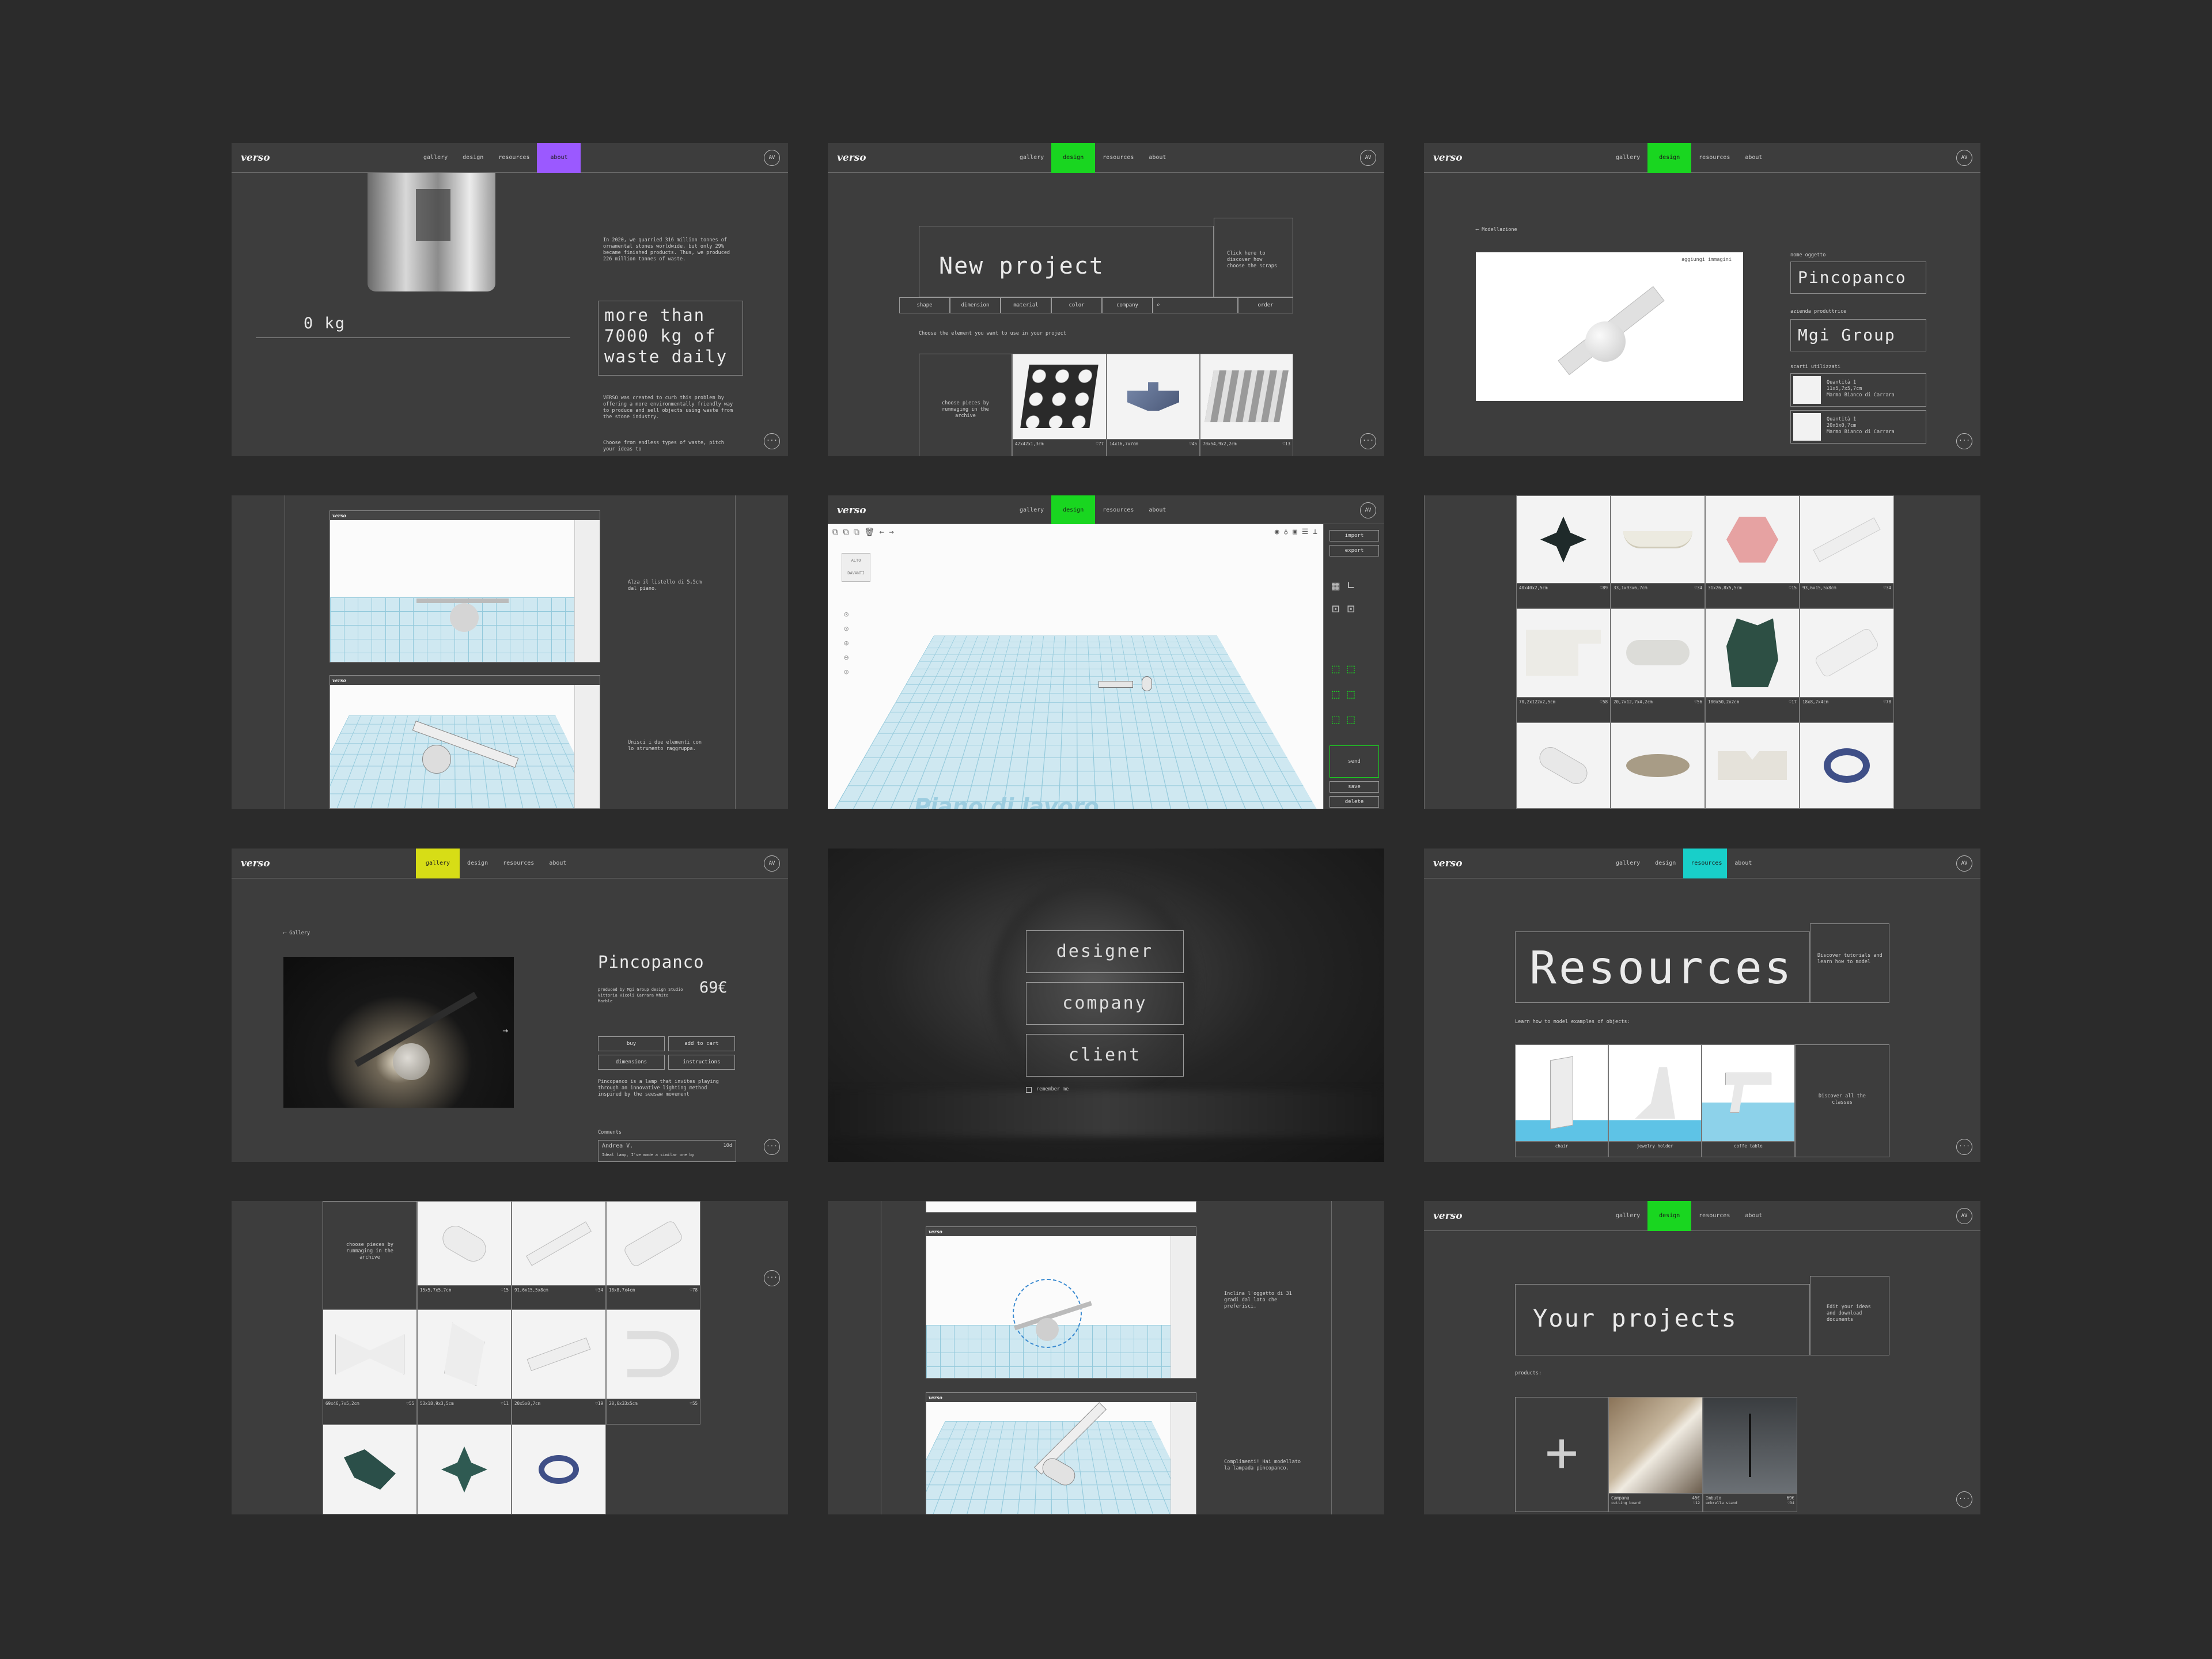 This screenshot has width=2212, height=1659. What do you see at coordinates (924, 305) in the screenshot?
I see `filter-shape: shape` at bounding box center [924, 305].